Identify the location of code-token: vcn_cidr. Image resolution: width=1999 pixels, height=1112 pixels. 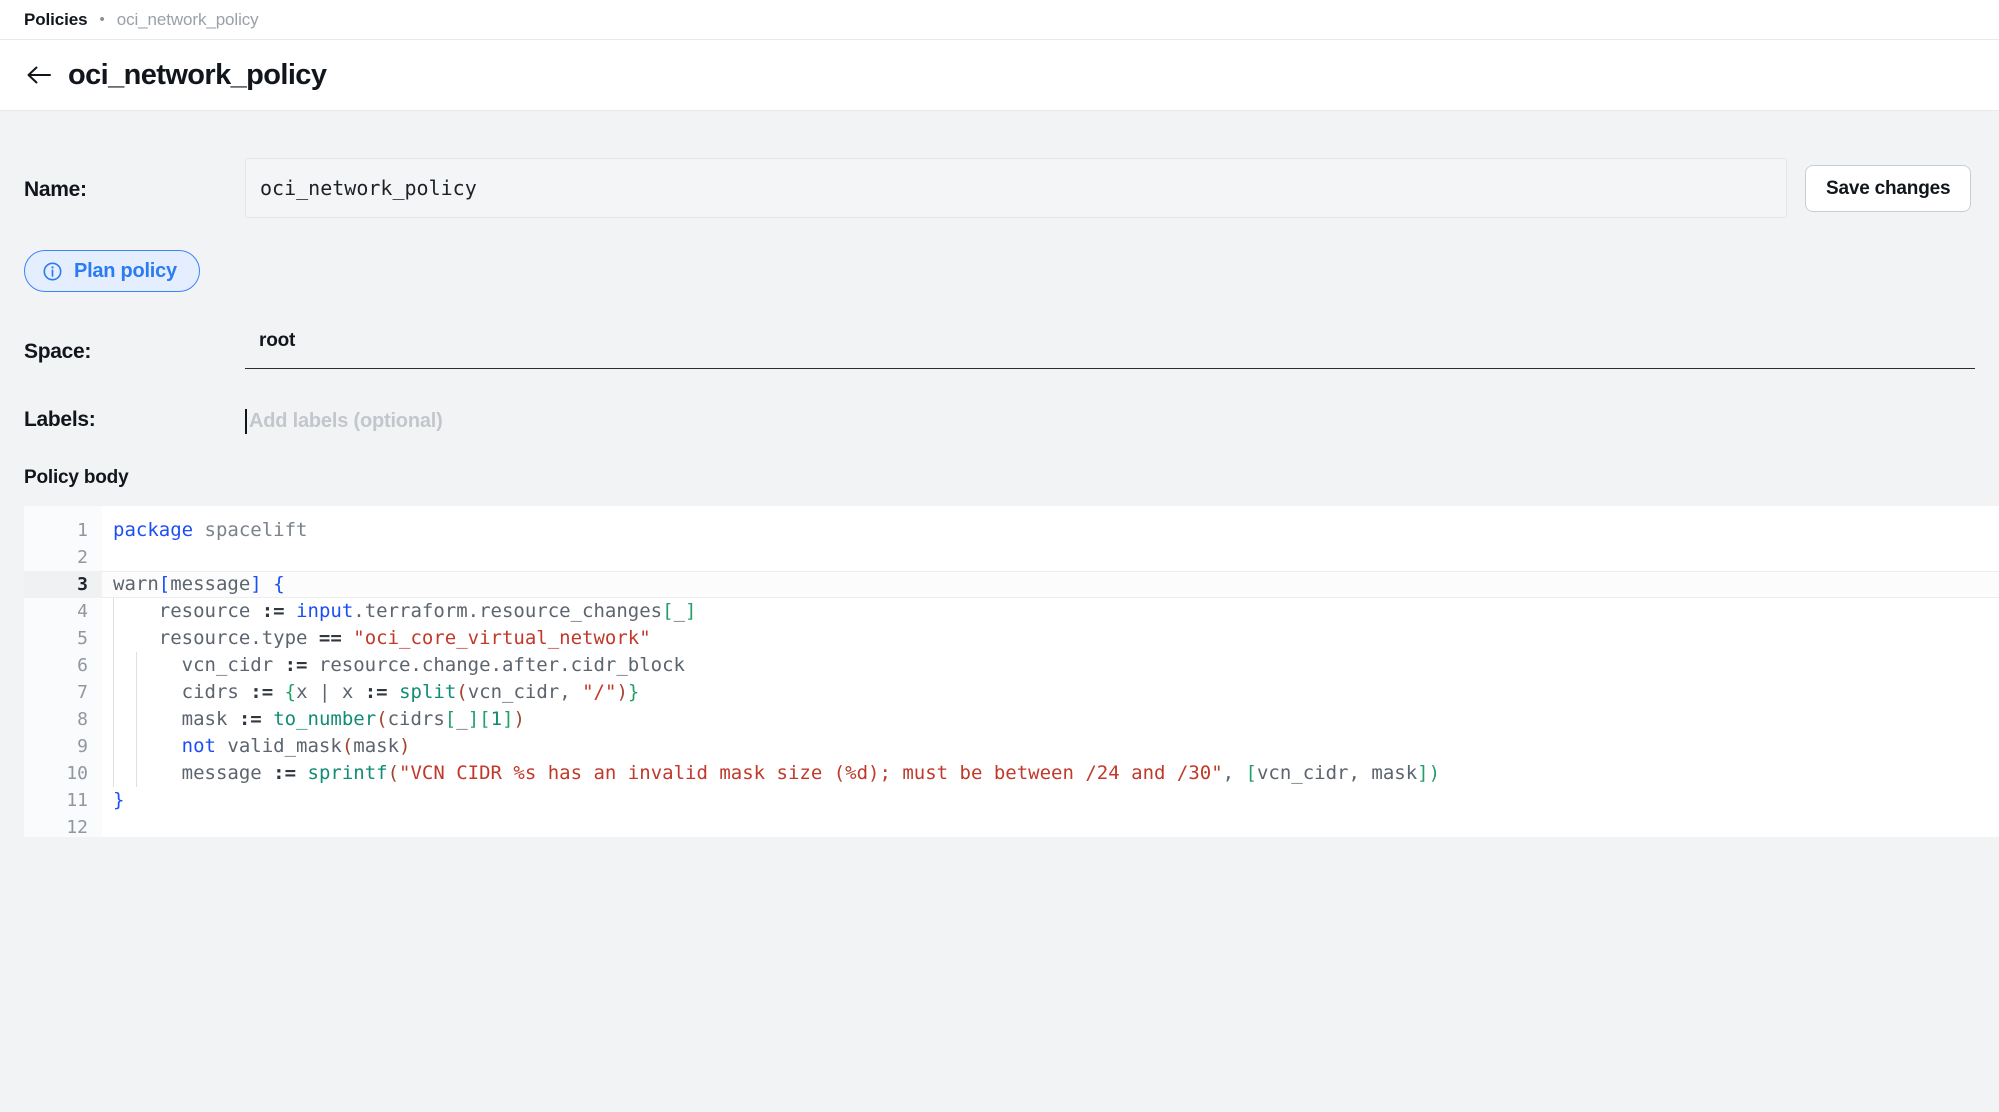
(199, 665).